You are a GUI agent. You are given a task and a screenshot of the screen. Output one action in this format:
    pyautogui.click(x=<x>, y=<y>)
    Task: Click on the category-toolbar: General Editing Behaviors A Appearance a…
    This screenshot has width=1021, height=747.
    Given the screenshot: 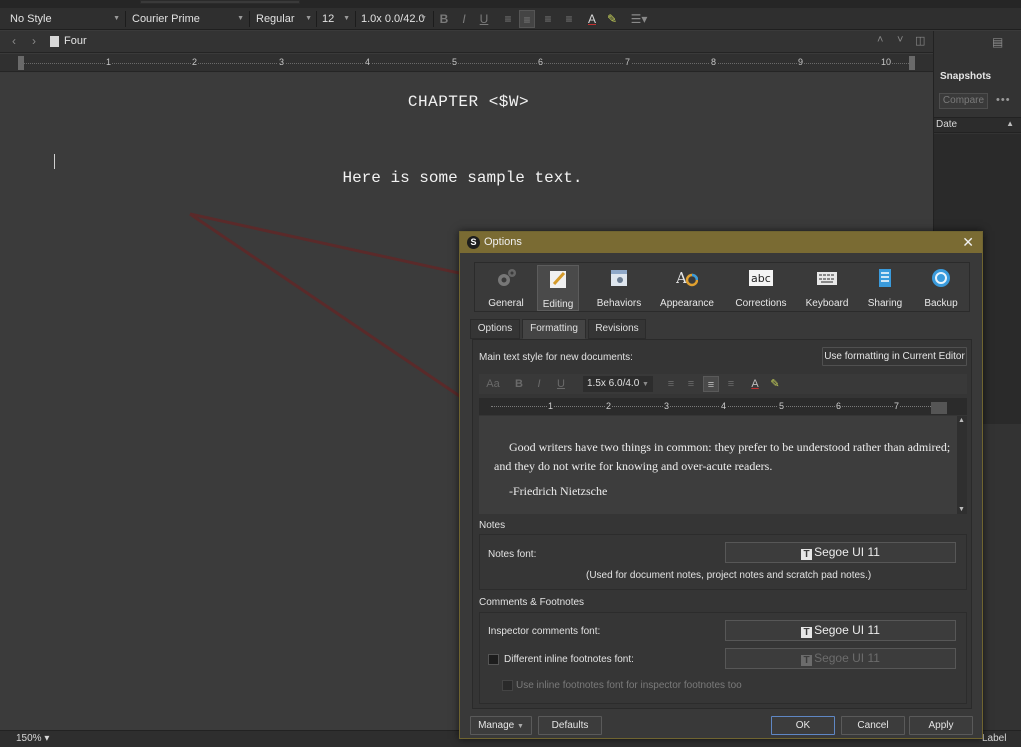 What is the action you would take?
    pyautogui.click(x=722, y=287)
    